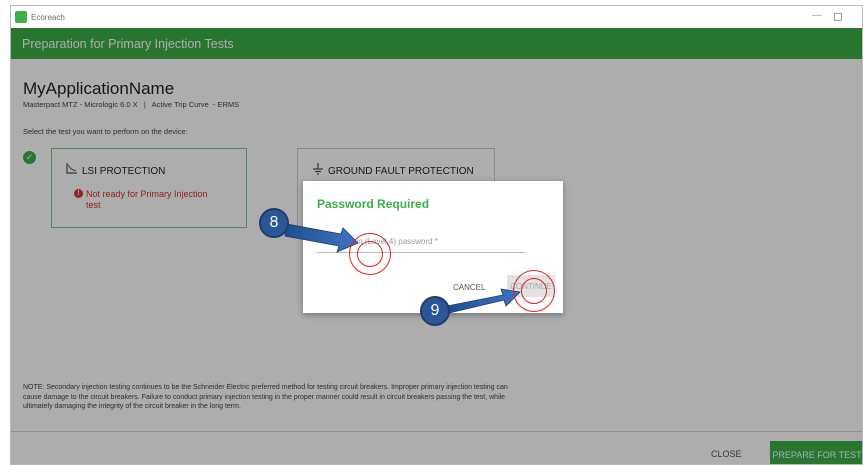 The width and height of the screenshot is (863, 465). Describe the element at coordinates (373, 204) in the screenshot. I see `dialog-title: Password Required` at that location.